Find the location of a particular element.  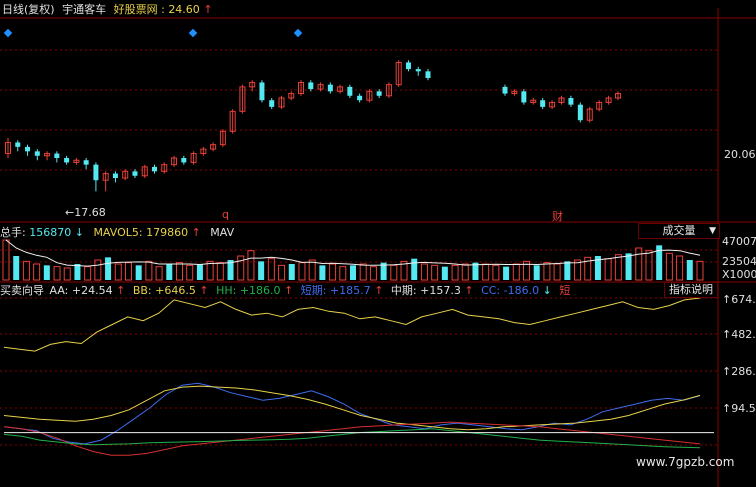

diamond-marker is located at coordinates (298, 33).